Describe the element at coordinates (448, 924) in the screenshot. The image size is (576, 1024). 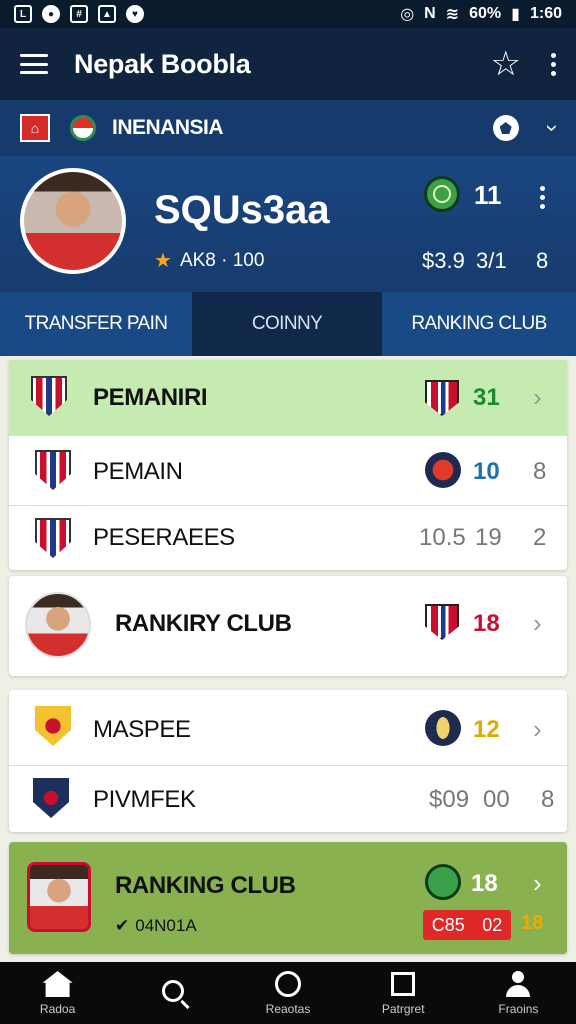
I see `score-tag-a: C85` at that location.